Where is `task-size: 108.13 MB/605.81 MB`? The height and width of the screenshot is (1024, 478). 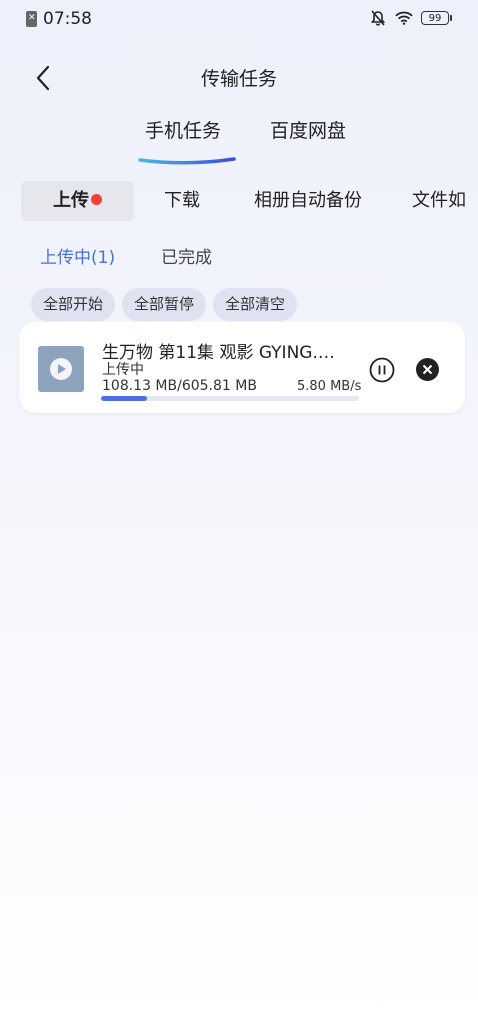
task-size: 108.13 MB/605.81 MB is located at coordinates (179, 386).